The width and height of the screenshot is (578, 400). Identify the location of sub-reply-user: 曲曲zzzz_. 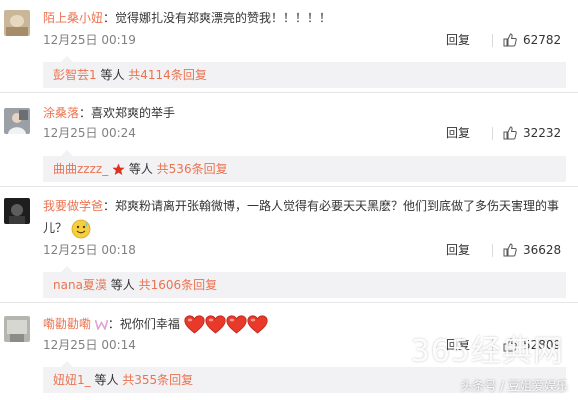
(80, 169).